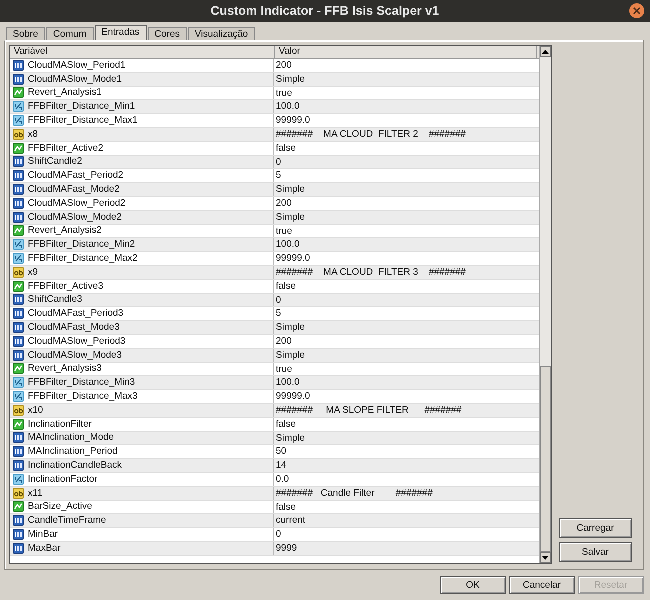  Describe the element at coordinates (142, 272) in the screenshot. I see `table-cell: x9` at that location.